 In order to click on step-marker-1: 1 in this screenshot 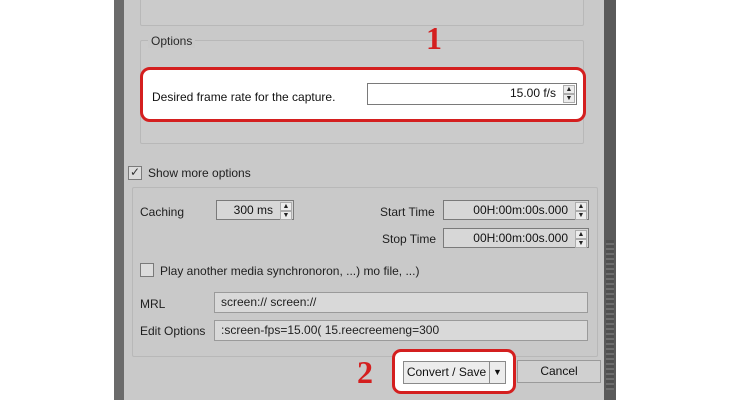, I will do `click(434, 38)`.